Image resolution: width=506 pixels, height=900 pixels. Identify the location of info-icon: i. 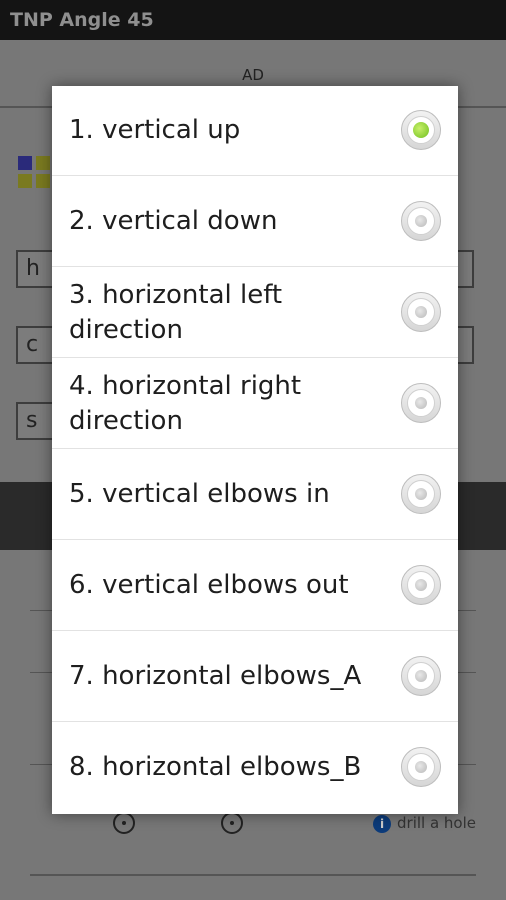
(382, 824).